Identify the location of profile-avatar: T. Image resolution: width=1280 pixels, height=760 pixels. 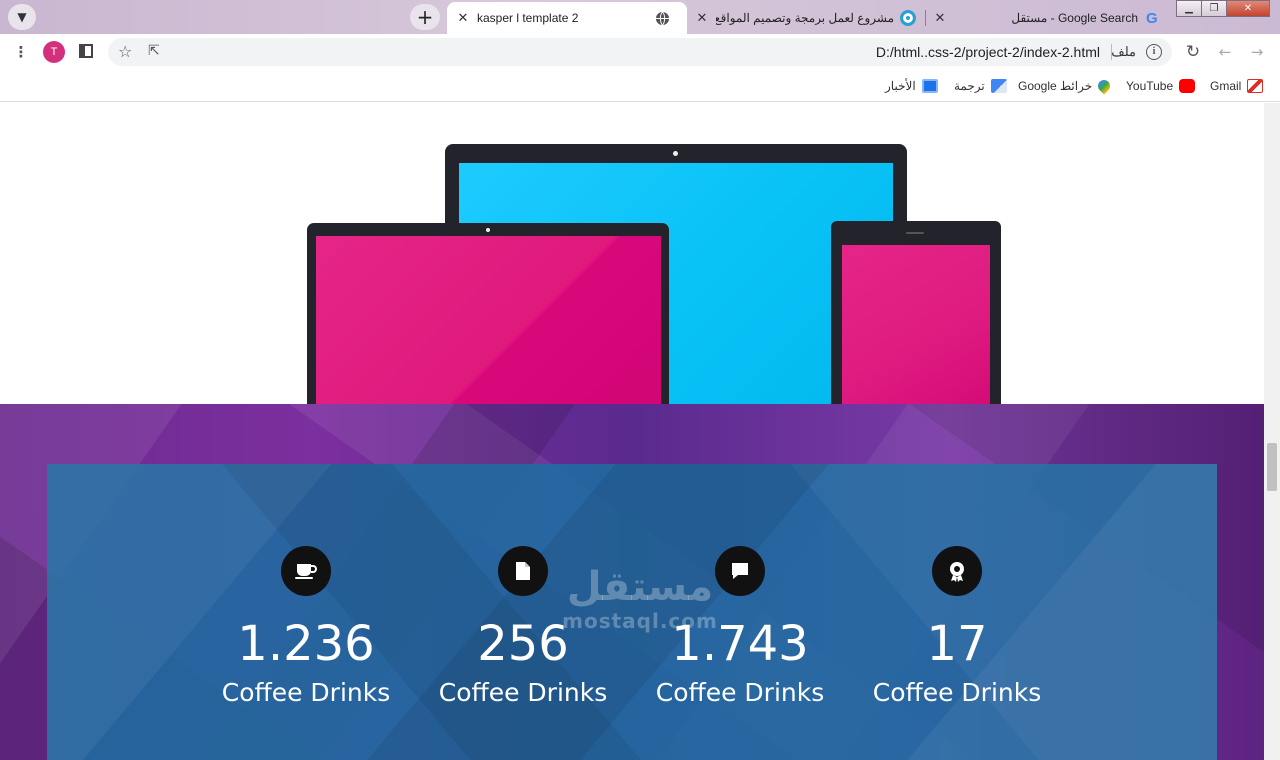
(54, 52).